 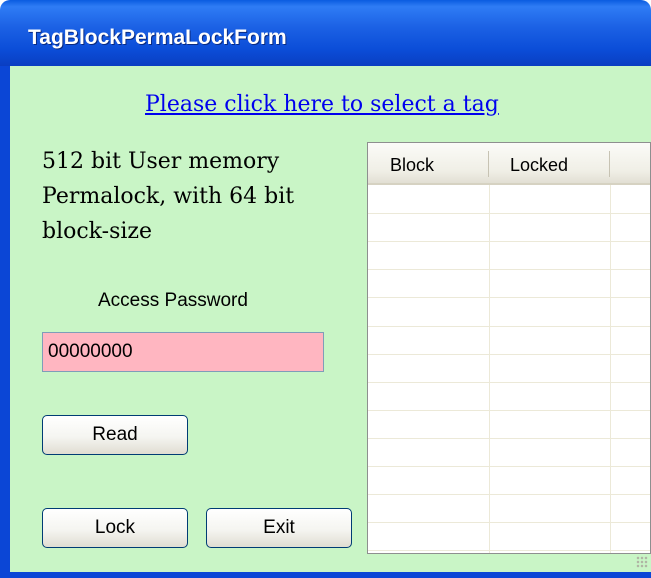 I want to click on column-header-block: Block, so click(x=412, y=163).